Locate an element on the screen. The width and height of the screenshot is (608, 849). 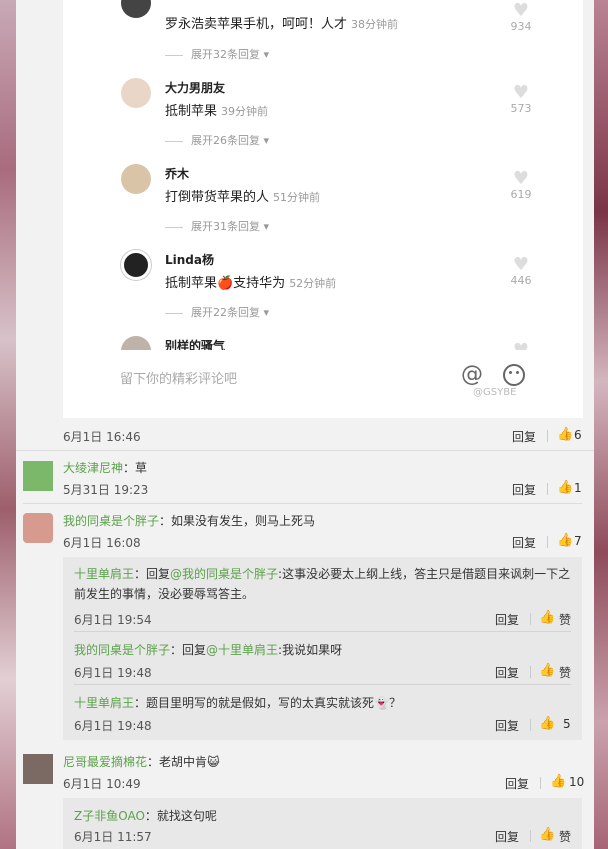
comment-text: 尼哥最爱摘棉花：老胡中肯😺 is located at coordinates (141, 762).